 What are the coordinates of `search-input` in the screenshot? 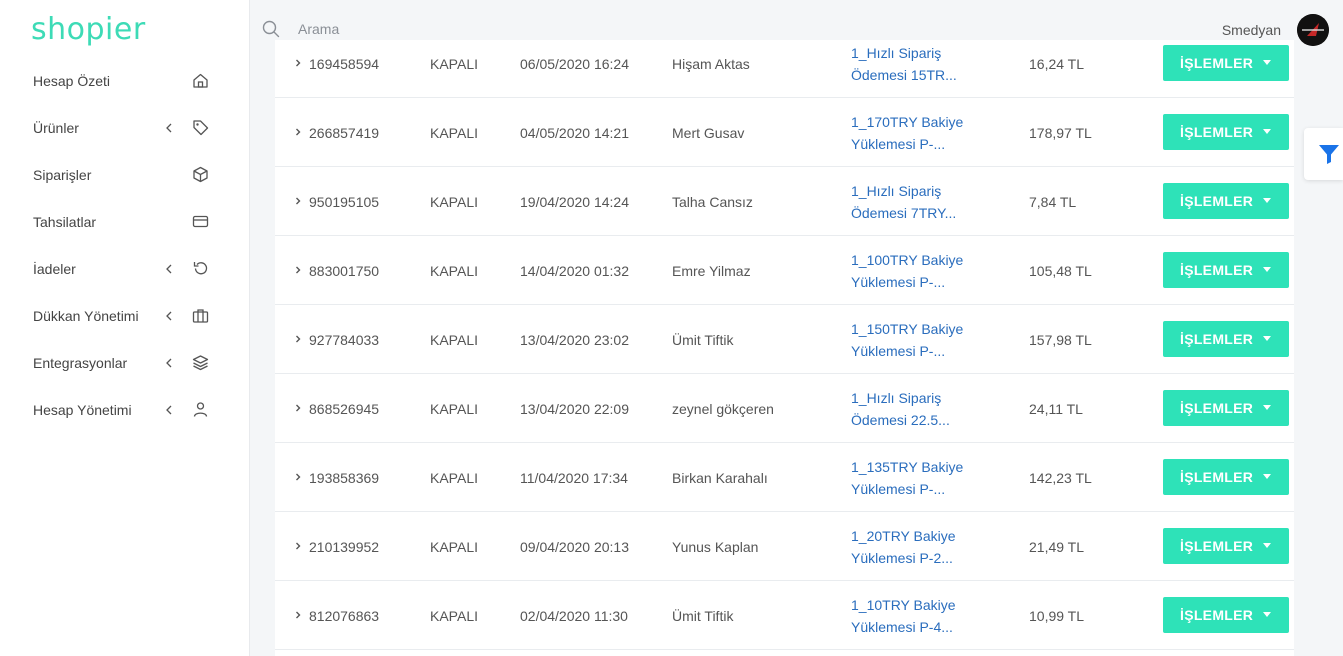 It's located at (448, 29).